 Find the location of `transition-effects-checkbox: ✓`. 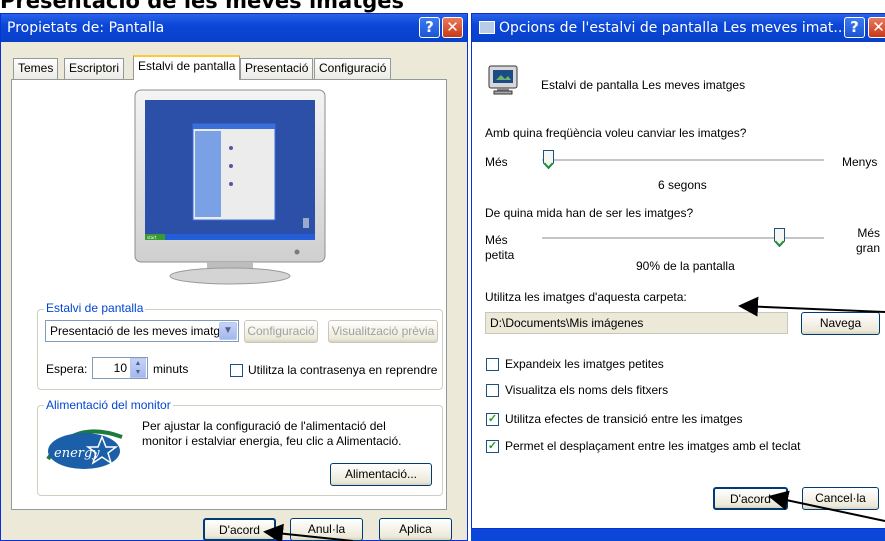

transition-effects-checkbox: ✓ is located at coordinates (492, 419).